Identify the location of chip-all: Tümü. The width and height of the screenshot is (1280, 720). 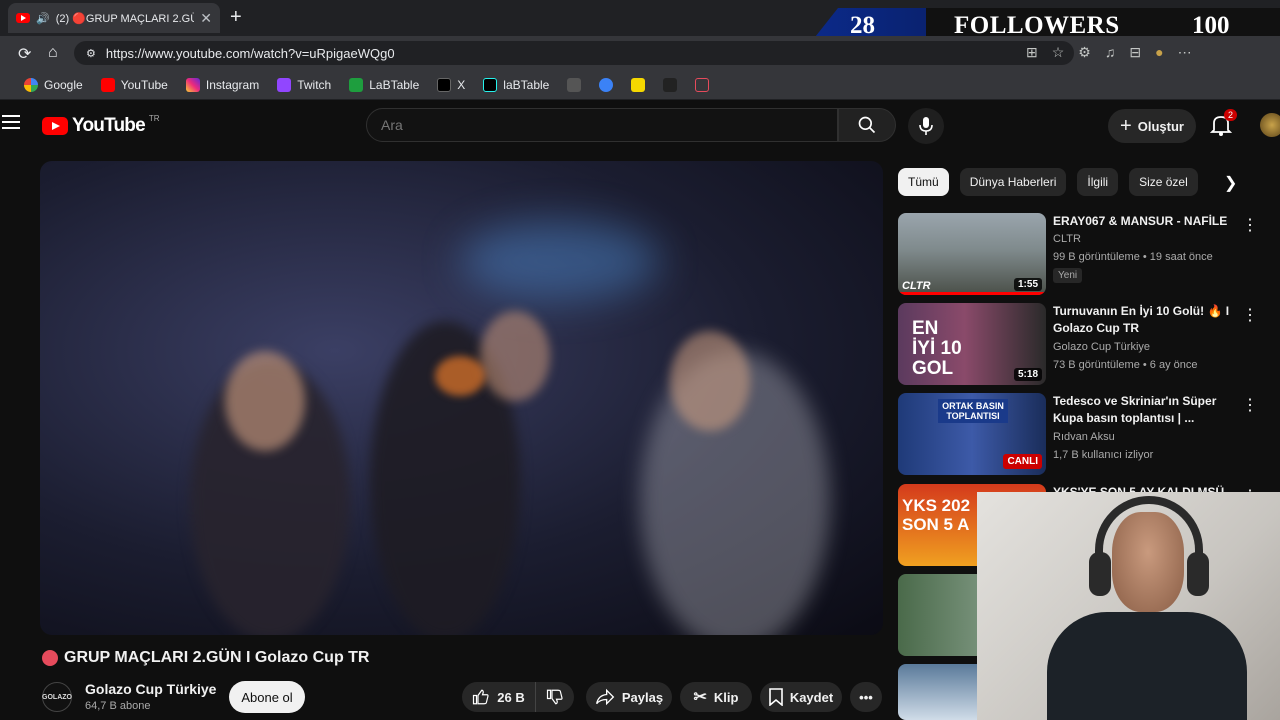
(923, 182).